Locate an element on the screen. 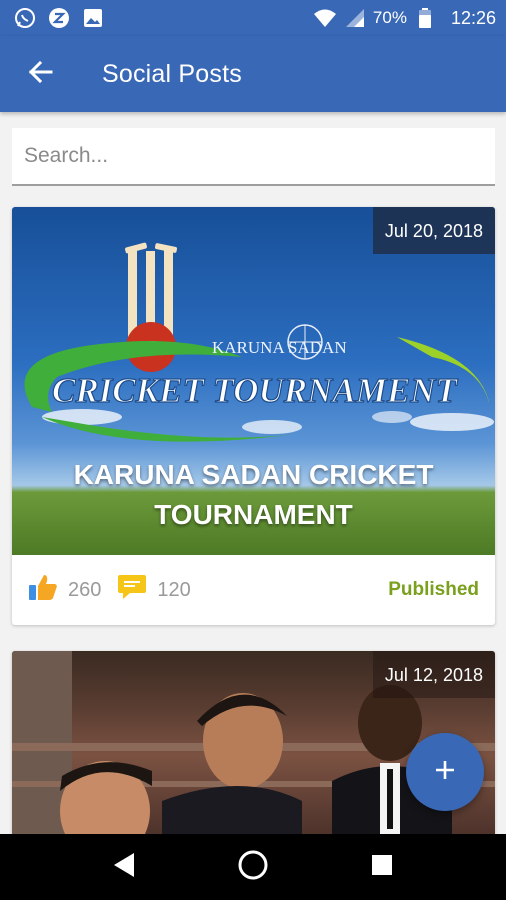  search-input is located at coordinates (253, 156).